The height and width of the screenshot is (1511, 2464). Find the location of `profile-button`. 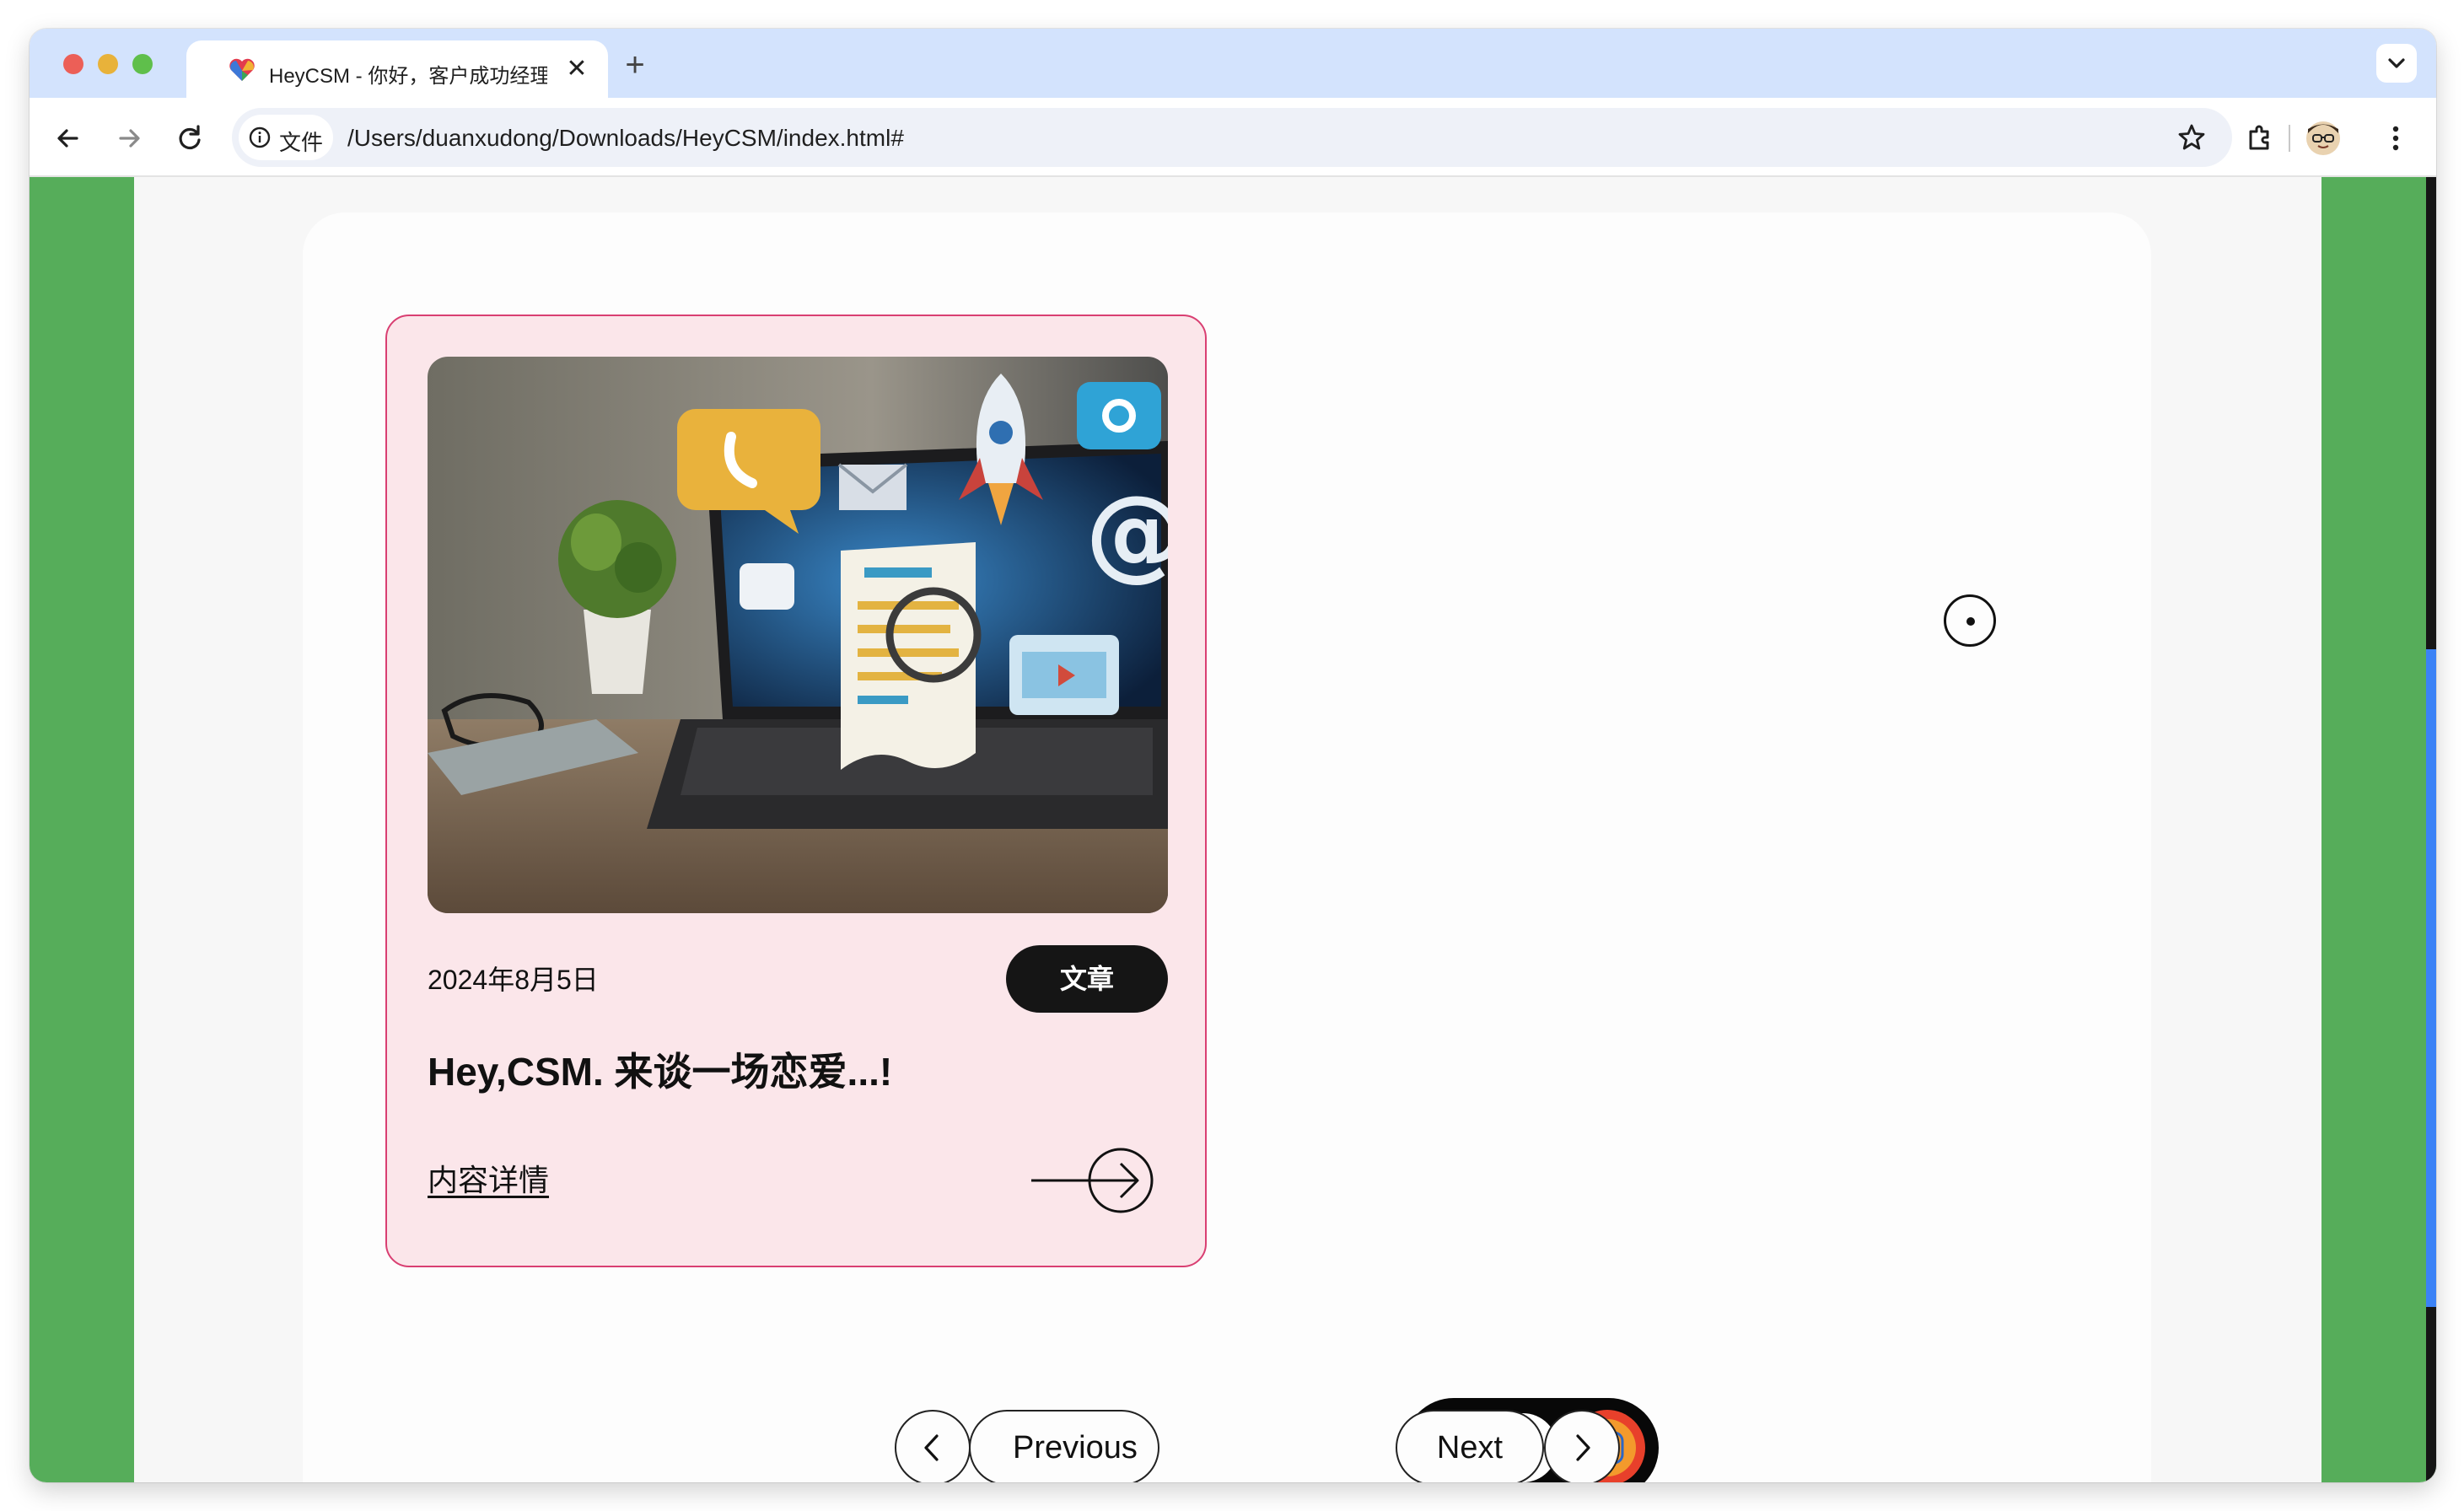

profile-button is located at coordinates (2323, 138).